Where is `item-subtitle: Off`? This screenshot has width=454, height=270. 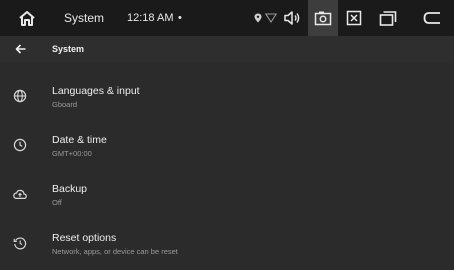
item-subtitle: Off is located at coordinates (57, 202).